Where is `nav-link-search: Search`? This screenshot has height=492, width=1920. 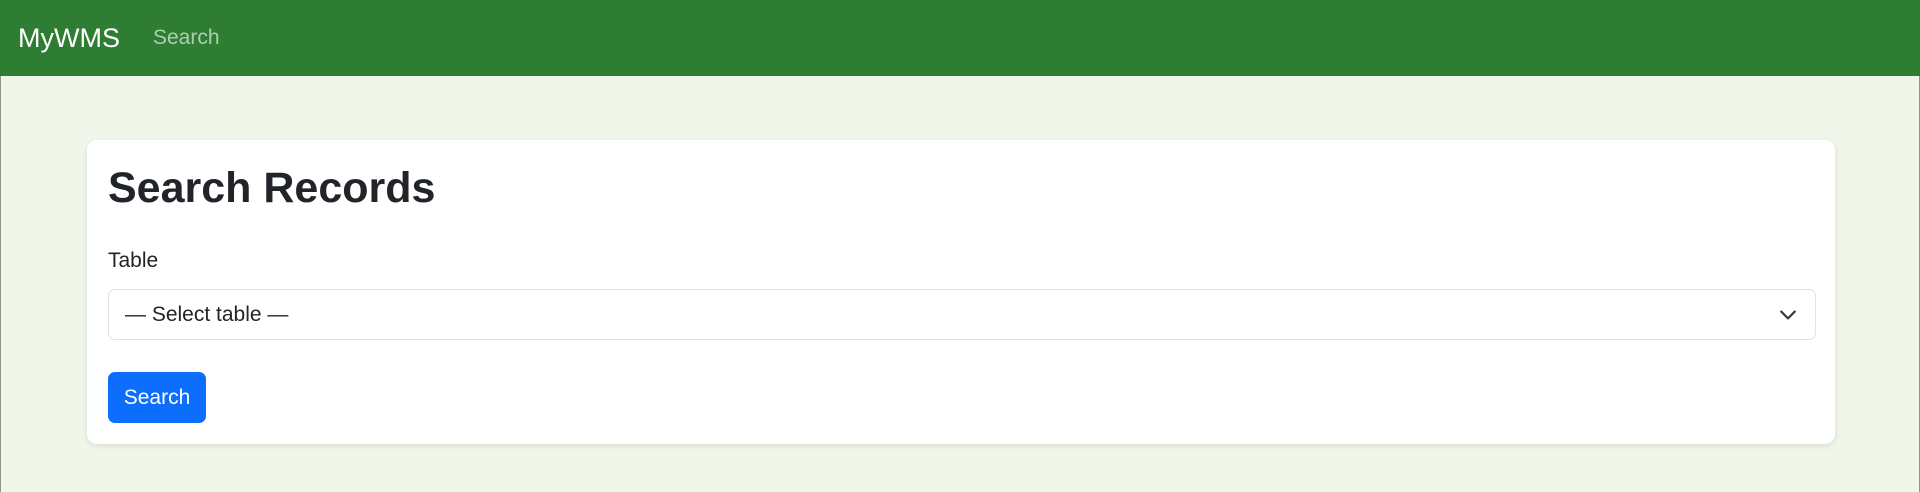 nav-link-search: Search is located at coordinates (186, 38).